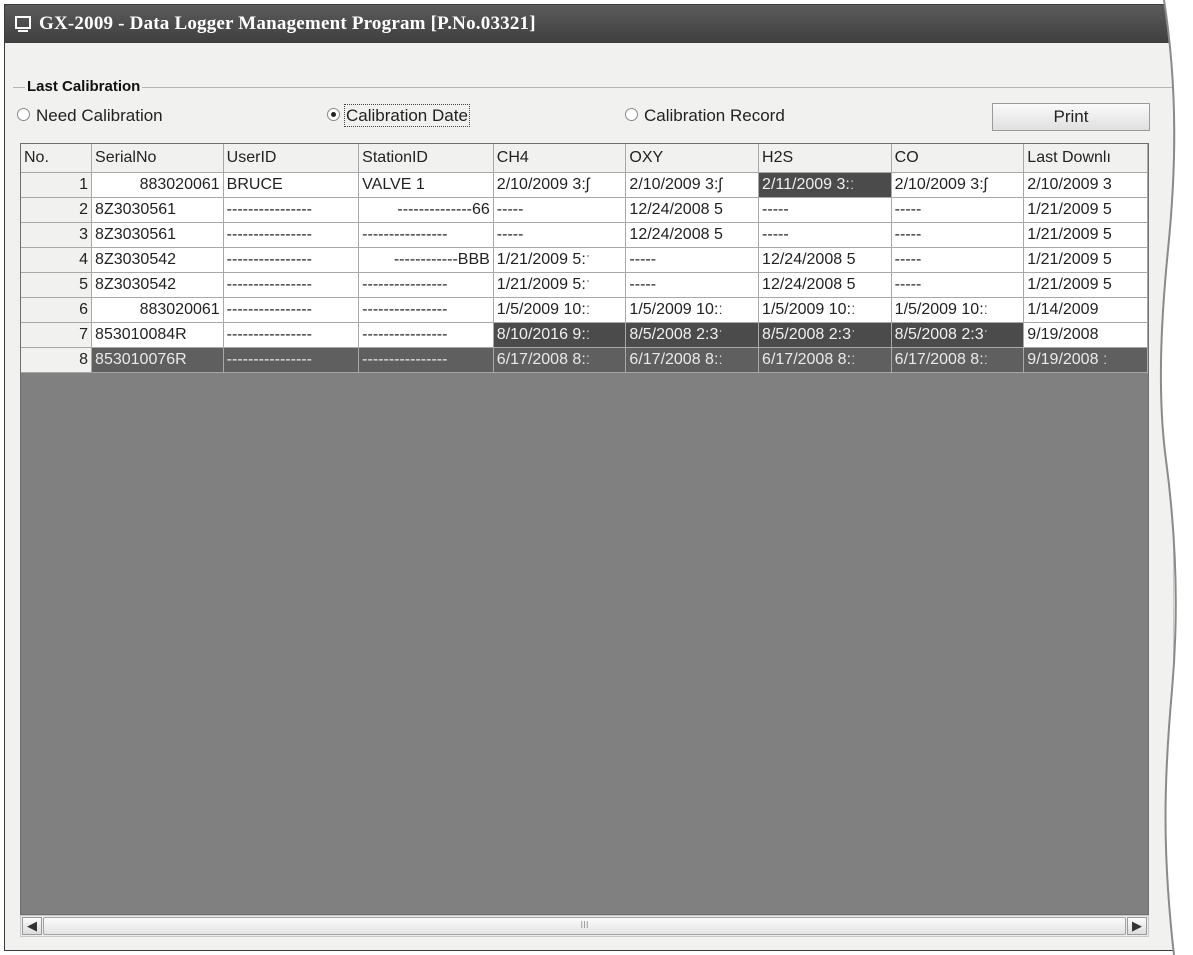 The image size is (1193, 955). Describe the element at coordinates (57, 235) in the screenshot. I see `row-number: 3` at that location.